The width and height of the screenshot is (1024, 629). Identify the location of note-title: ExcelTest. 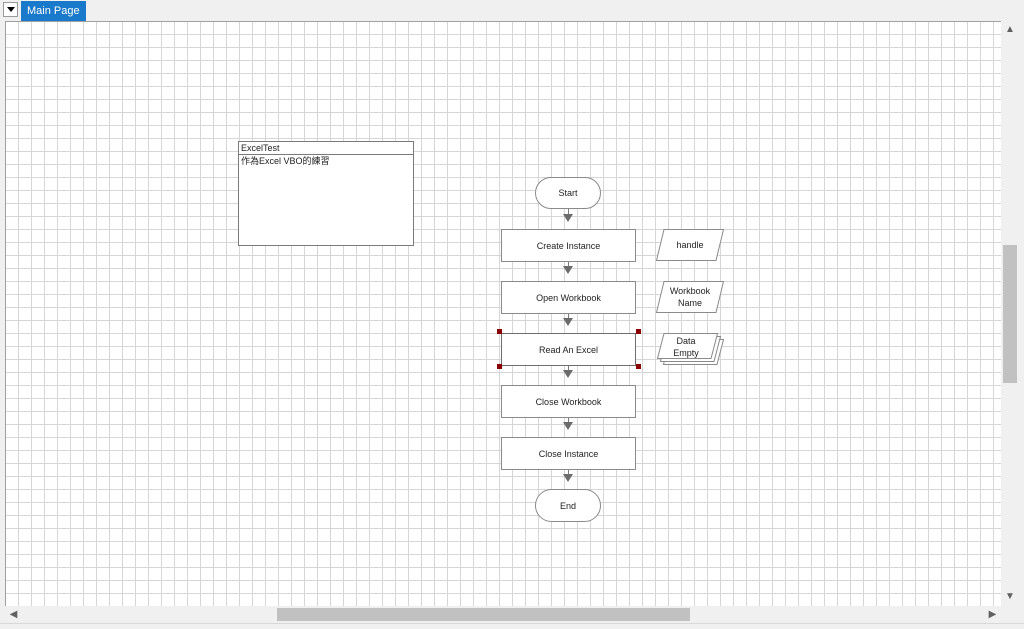
(326, 148).